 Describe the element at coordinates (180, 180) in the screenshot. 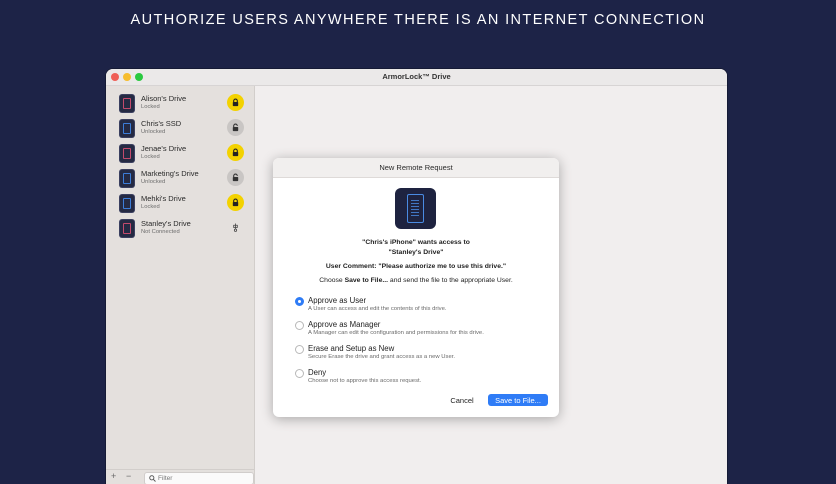

I see `sidebar-drive-marketing: Marketing's Drive Unlocked` at that location.